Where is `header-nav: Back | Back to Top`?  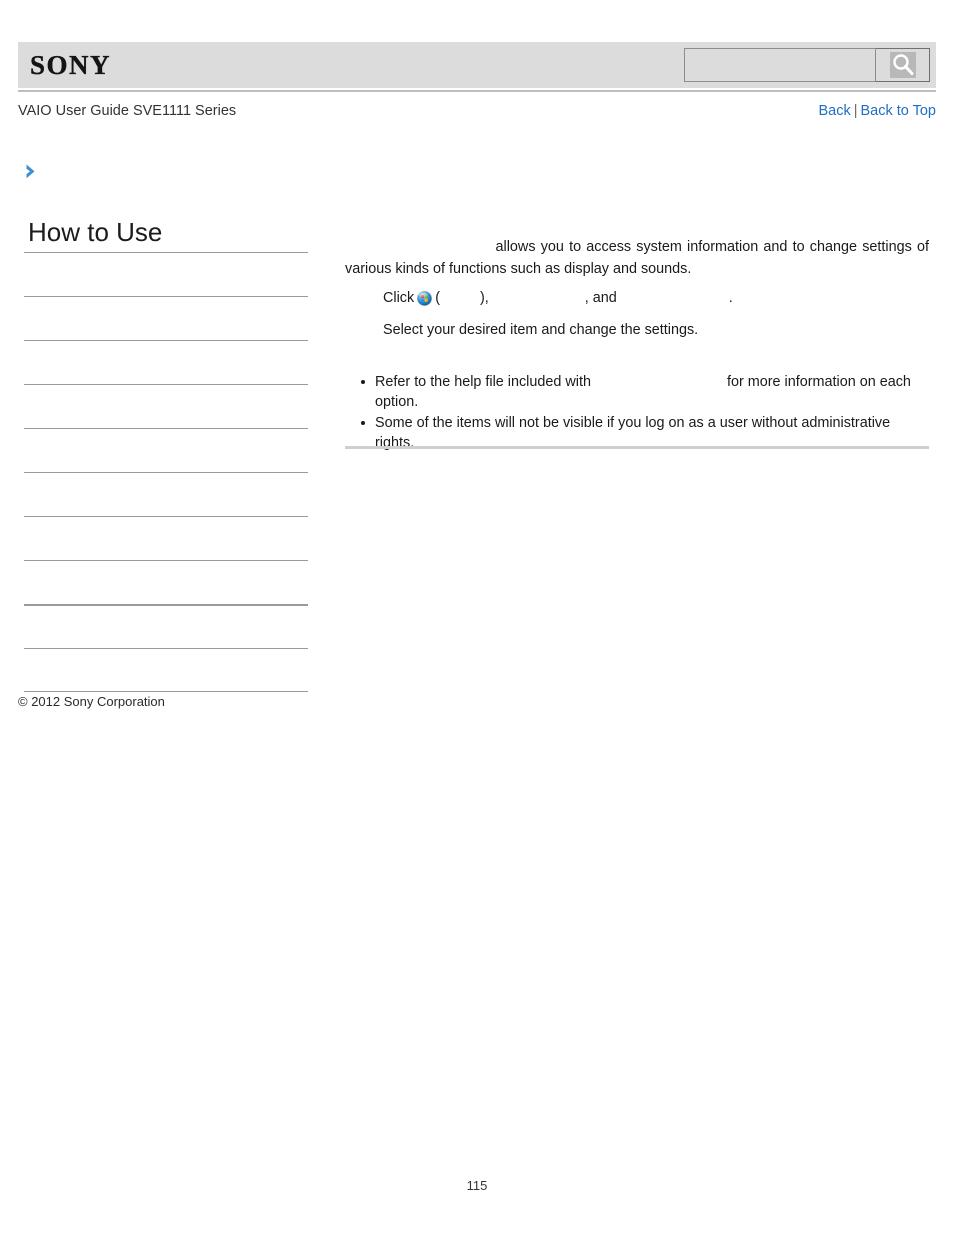 header-nav: Back | Back to Top is located at coordinates (877, 111).